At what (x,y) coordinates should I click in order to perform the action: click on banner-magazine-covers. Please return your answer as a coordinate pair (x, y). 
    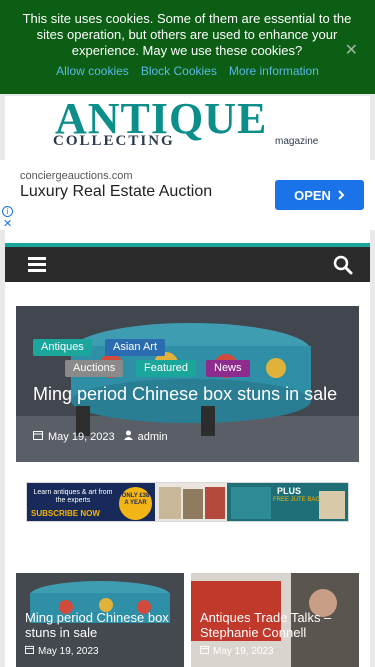
    Looking at the image, I should click on (191, 502).